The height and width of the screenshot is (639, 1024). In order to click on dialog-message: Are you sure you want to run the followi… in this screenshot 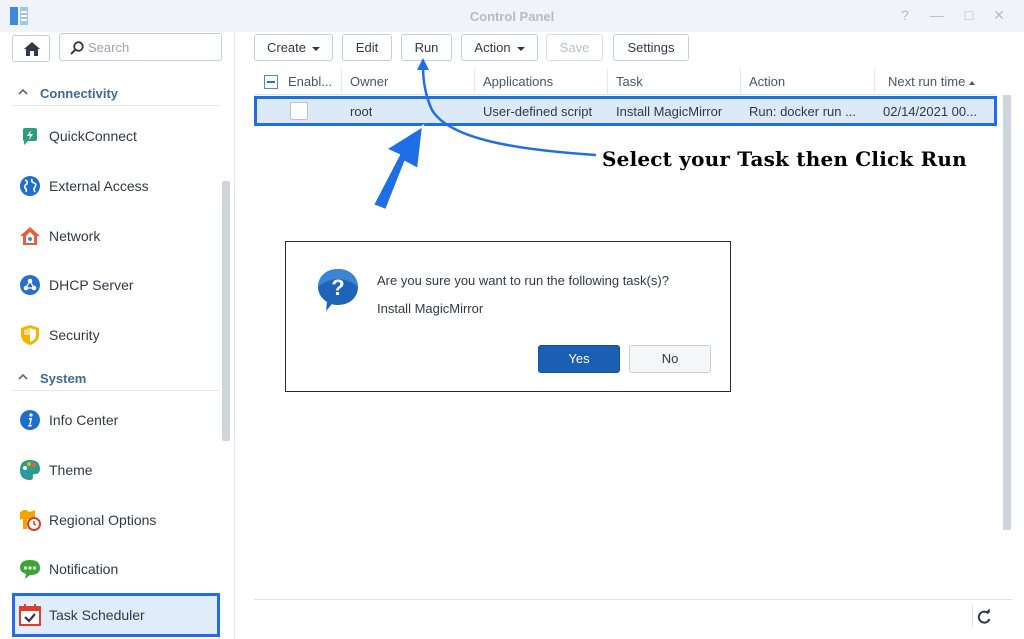, I will do `click(523, 280)`.